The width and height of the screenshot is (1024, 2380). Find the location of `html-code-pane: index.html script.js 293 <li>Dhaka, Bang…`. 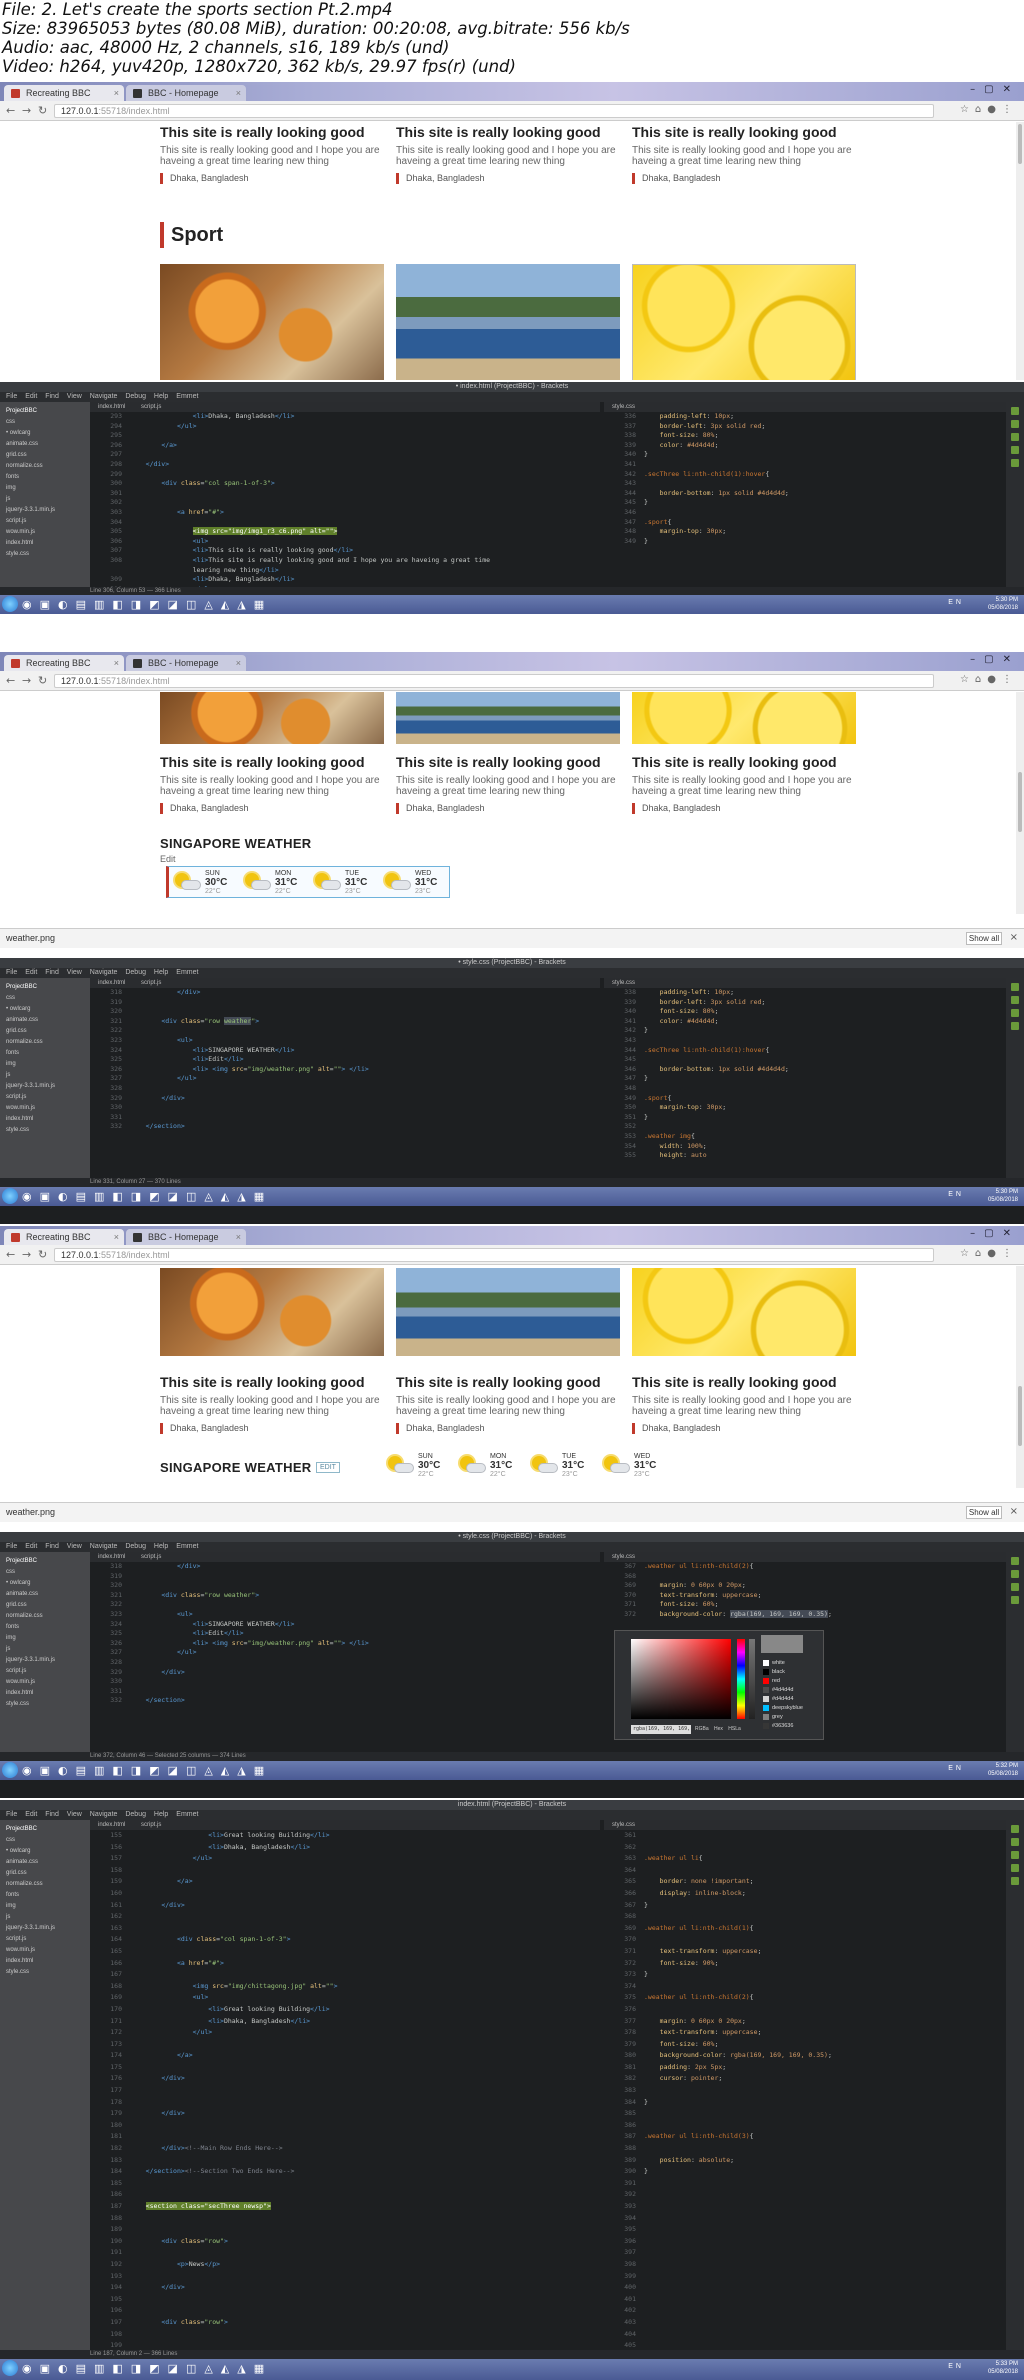

html-code-pane: index.html script.js 293 <li>Dhaka, Bang… is located at coordinates (345, 497).